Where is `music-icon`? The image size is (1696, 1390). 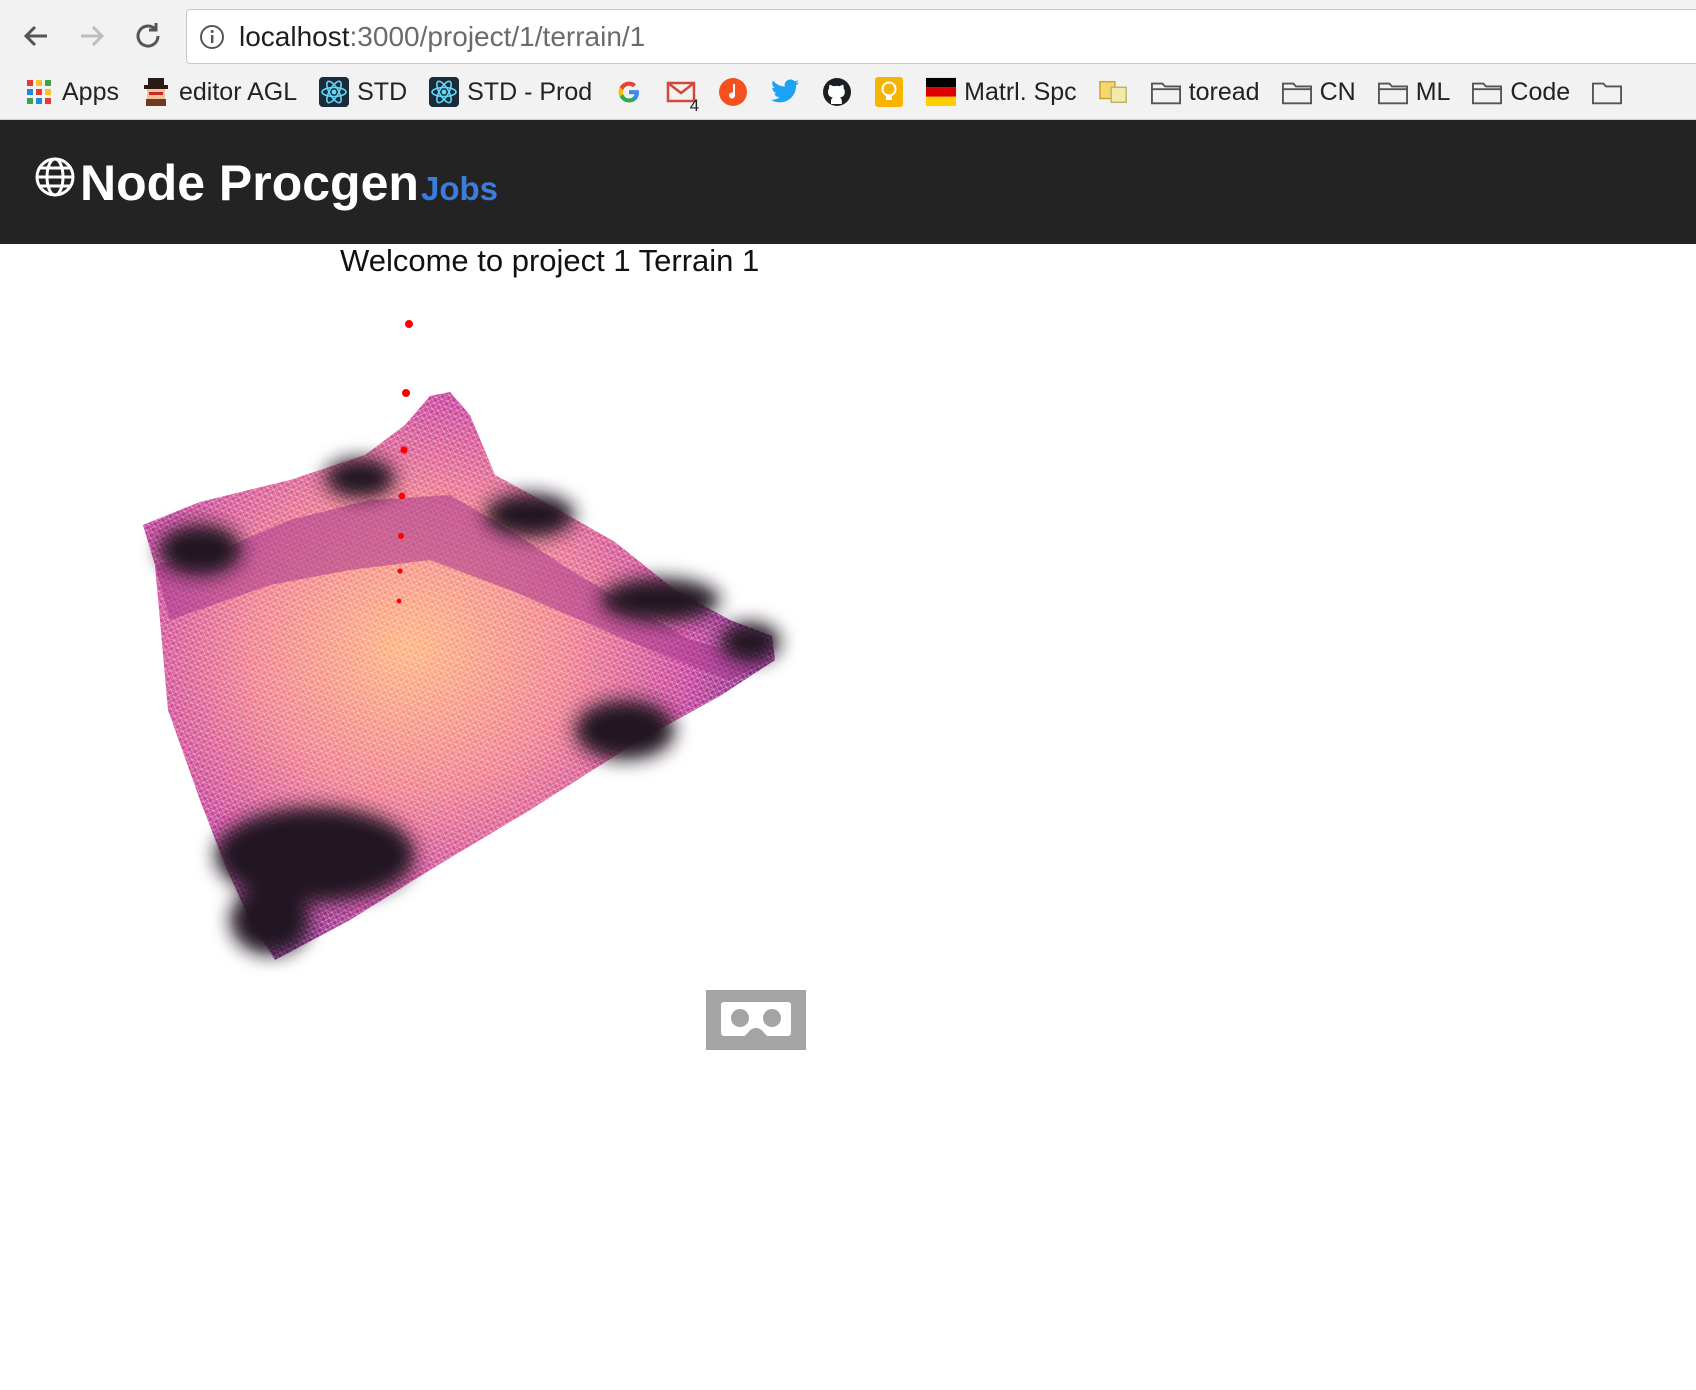
music-icon is located at coordinates (733, 92).